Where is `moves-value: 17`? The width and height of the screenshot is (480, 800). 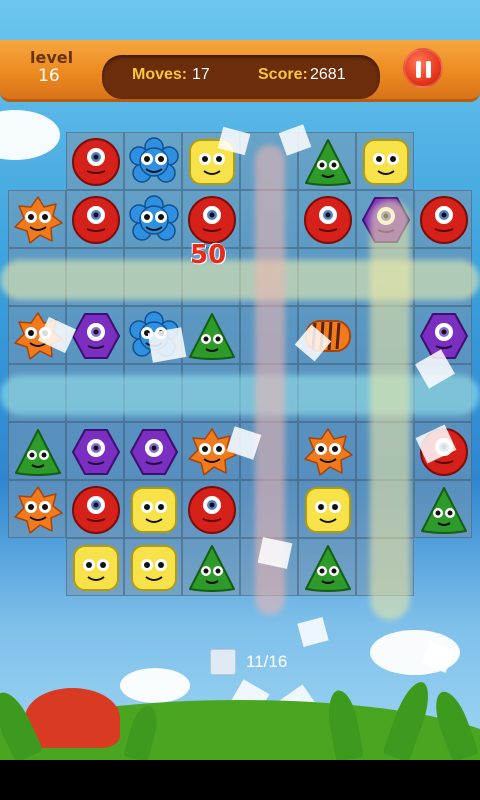
moves-value: 17 is located at coordinates (201, 74).